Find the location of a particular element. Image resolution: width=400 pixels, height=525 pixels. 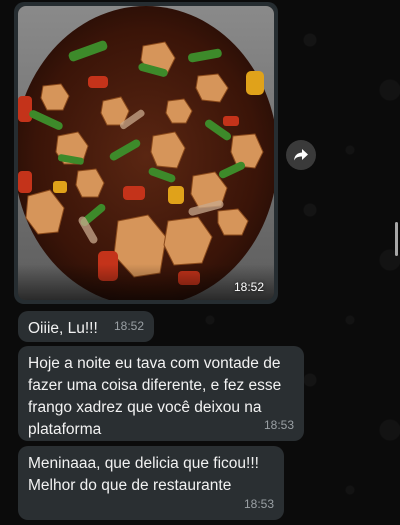

message-bubble: Oiiie, Lu!!! 18:52 is located at coordinates (86, 326).